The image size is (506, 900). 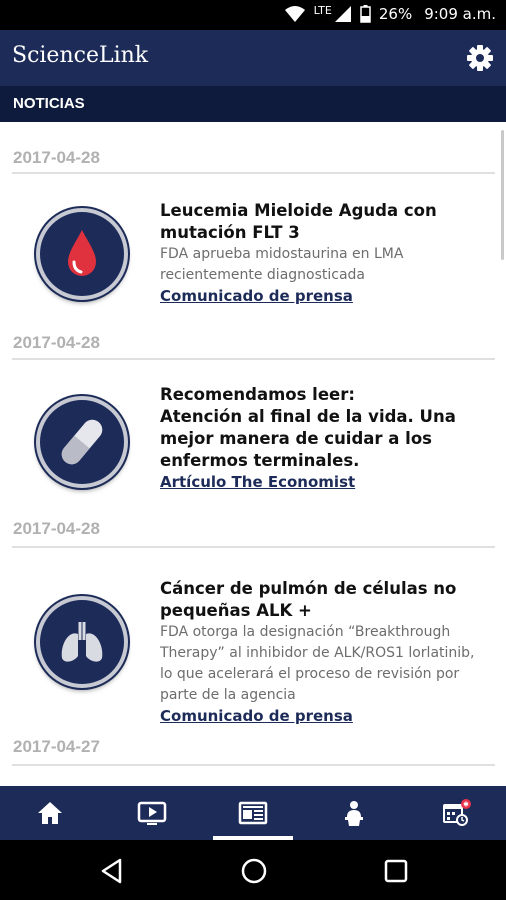 I want to click on app-bar: ScienceLink, so click(x=253, y=58).